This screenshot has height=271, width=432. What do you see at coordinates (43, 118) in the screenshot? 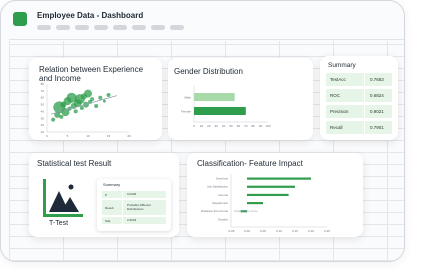
I see `scatter-y-tick: 30` at bounding box center [43, 118].